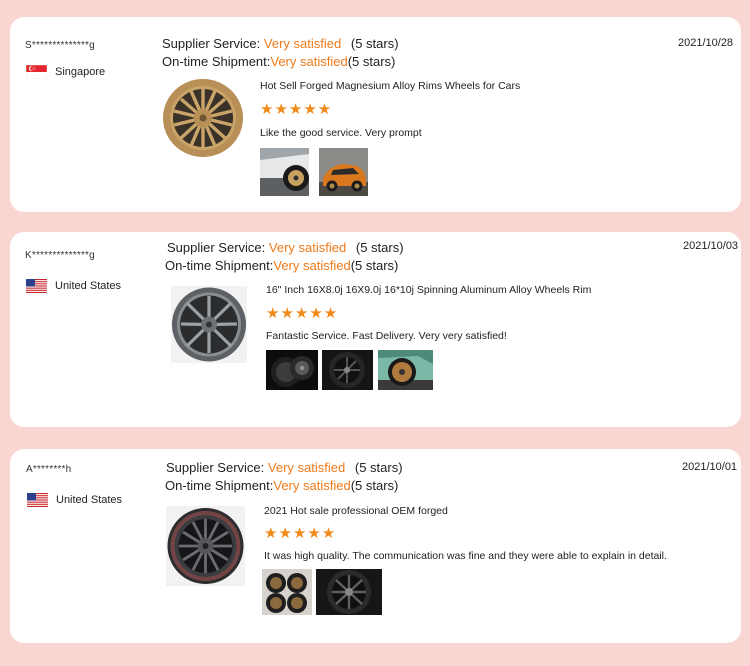  Describe the element at coordinates (60, 255) in the screenshot. I see `reviewer-name: K**************g` at that location.